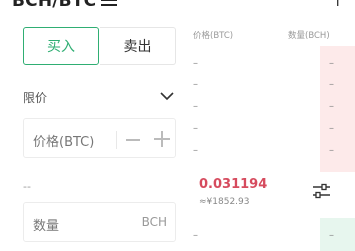 The width and height of the screenshot is (355, 251). What do you see at coordinates (167, 96) in the screenshot?
I see `chevron-down-icon` at bounding box center [167, 96].